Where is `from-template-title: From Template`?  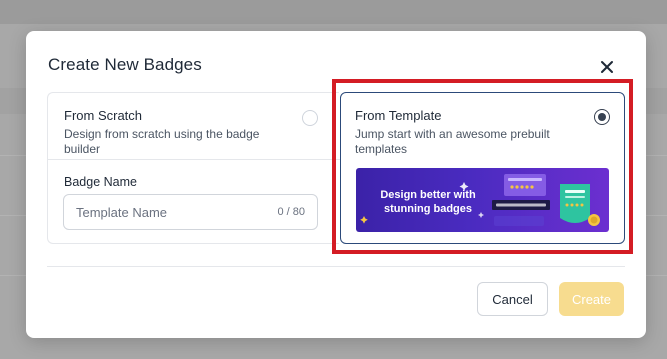 from-template-title: From Template is located at coordinates (398, 115).